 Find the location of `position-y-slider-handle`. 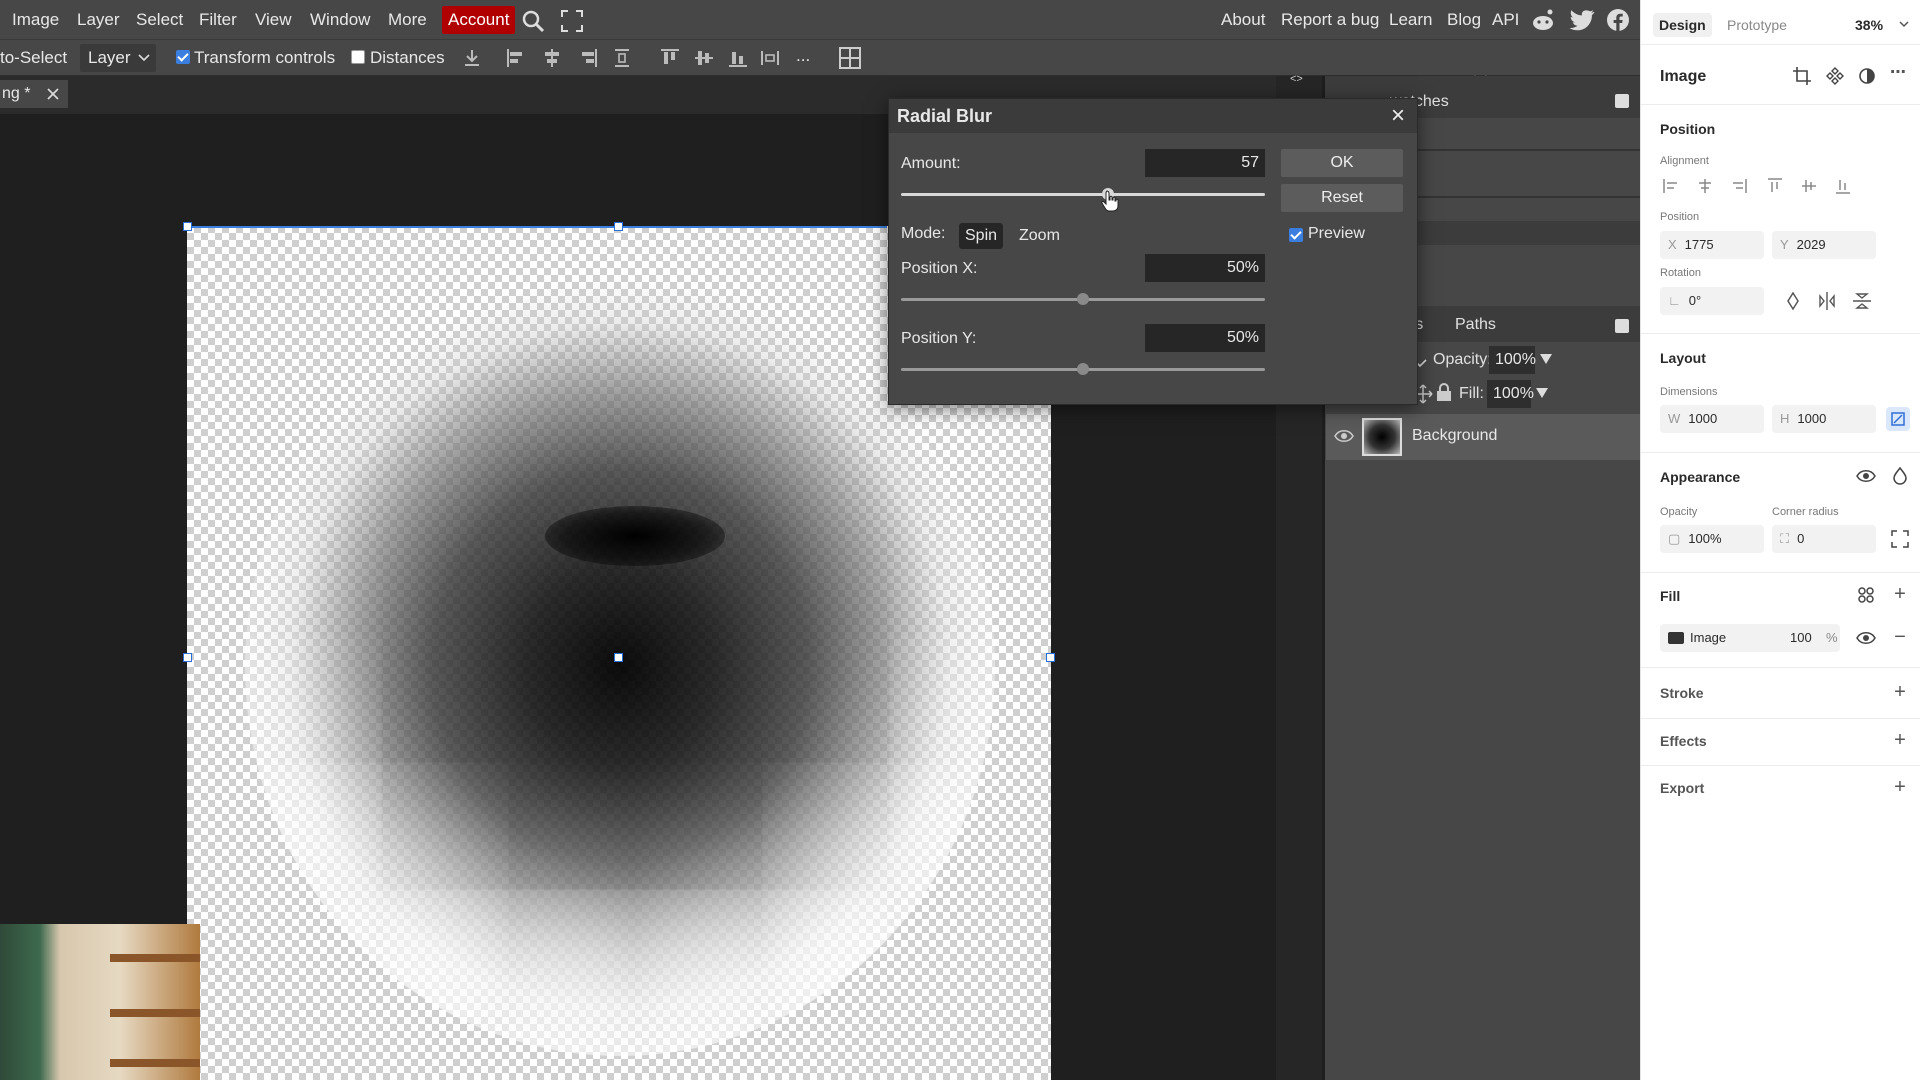

position-y-slider-handle is located at coordinates (1083, 369).